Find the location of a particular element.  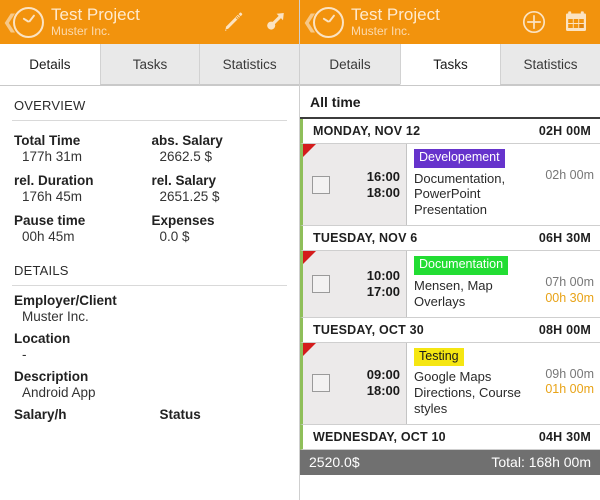

right-tab-bar: Details Tasks Statistics is located at coordinates (450, 65).